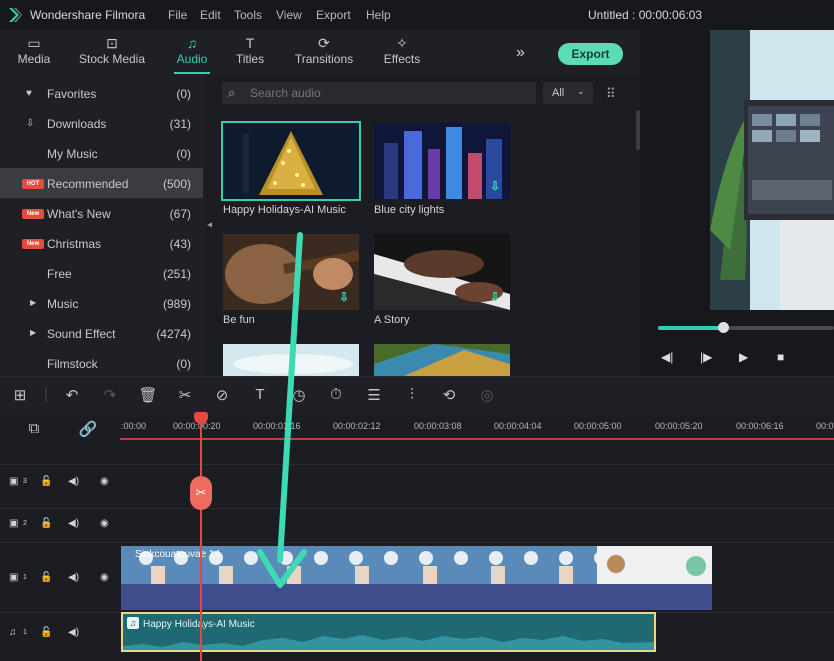  I want to click on duration-icon: ⏱, so click(336, 394).